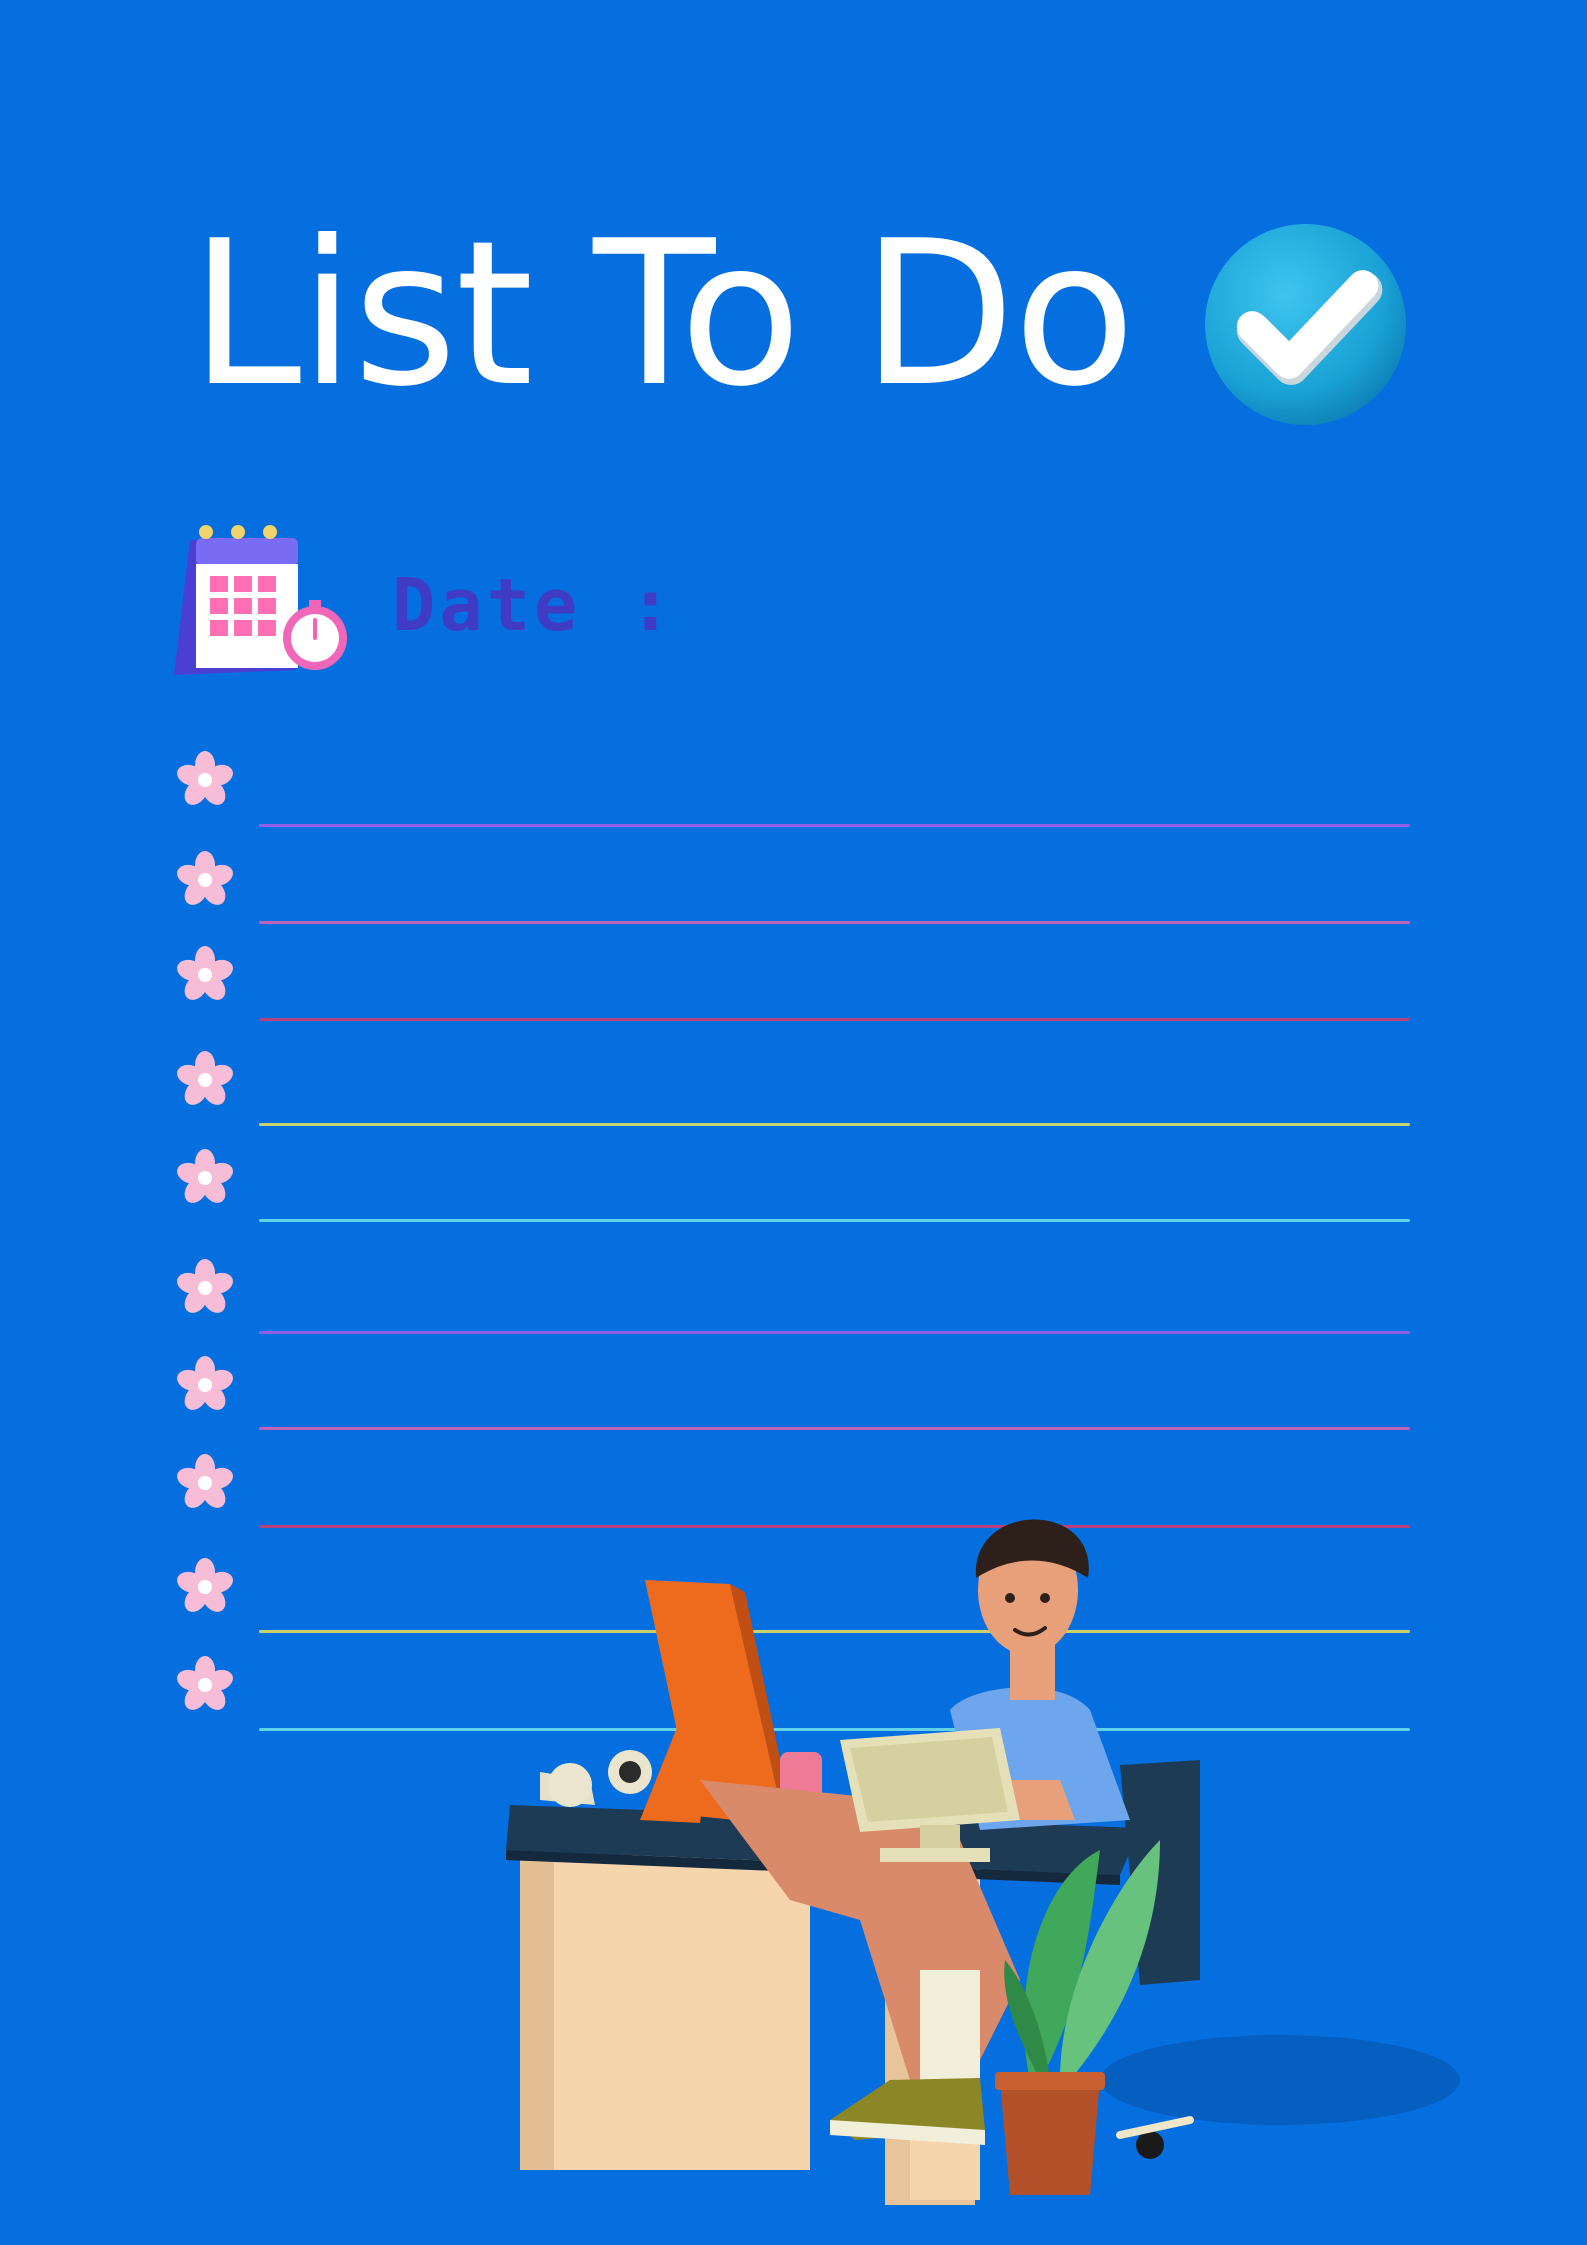  What do you see at coordinates (1305, 324) in the screenshot?
I see `check-icon` at bounding box center [1305, 324].